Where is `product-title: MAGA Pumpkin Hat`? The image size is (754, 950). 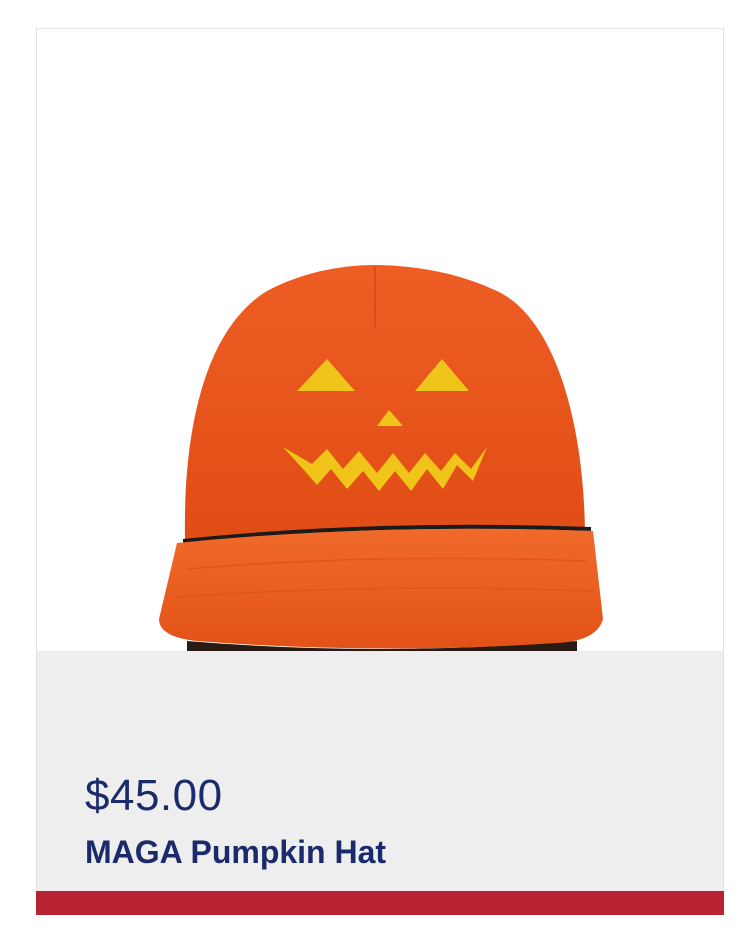 product-title: MAGA Pumpkin Hat is located at coordinates (235, 852).